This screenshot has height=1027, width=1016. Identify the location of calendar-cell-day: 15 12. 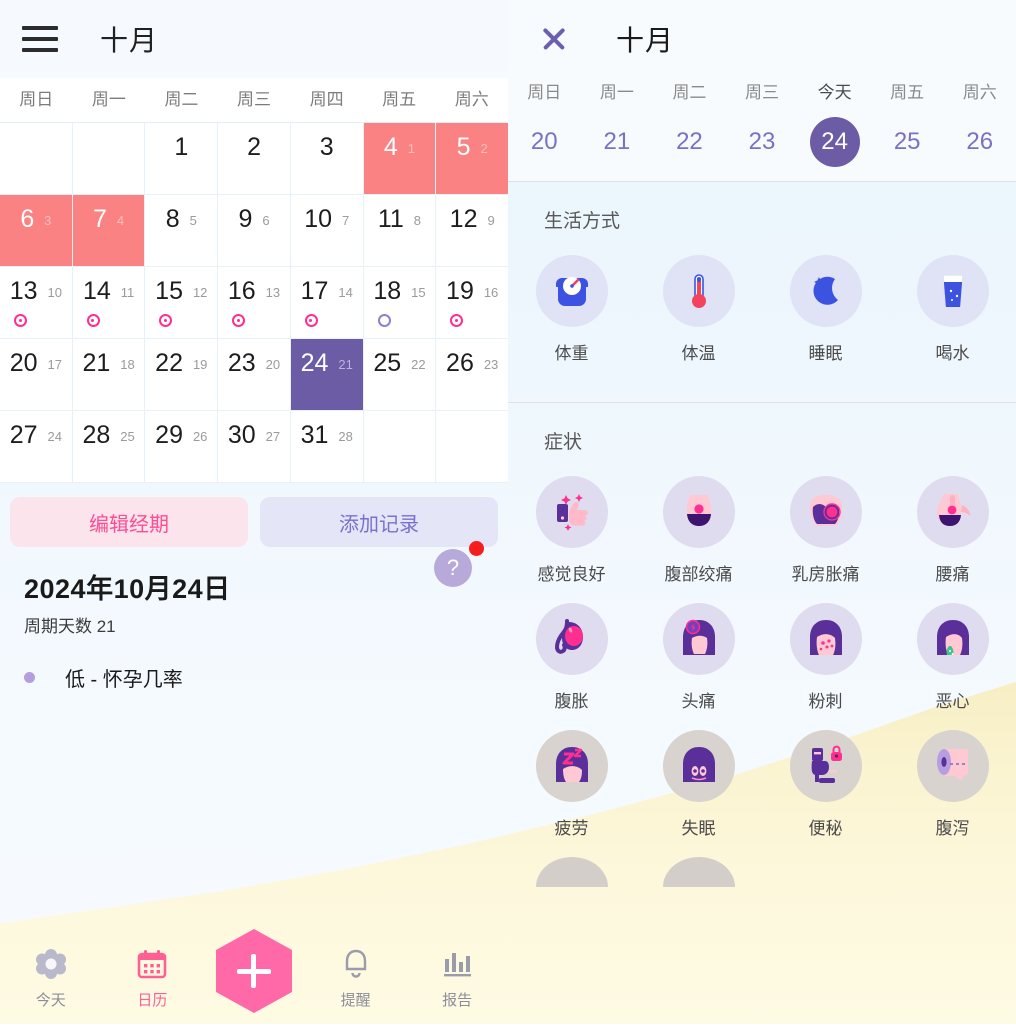
(182, 303).